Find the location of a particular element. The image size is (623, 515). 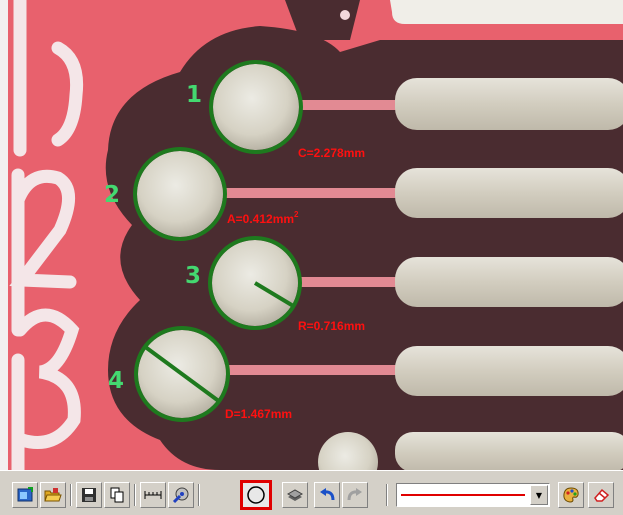

toolbar: ▼ is located at coordinates (311, 492).